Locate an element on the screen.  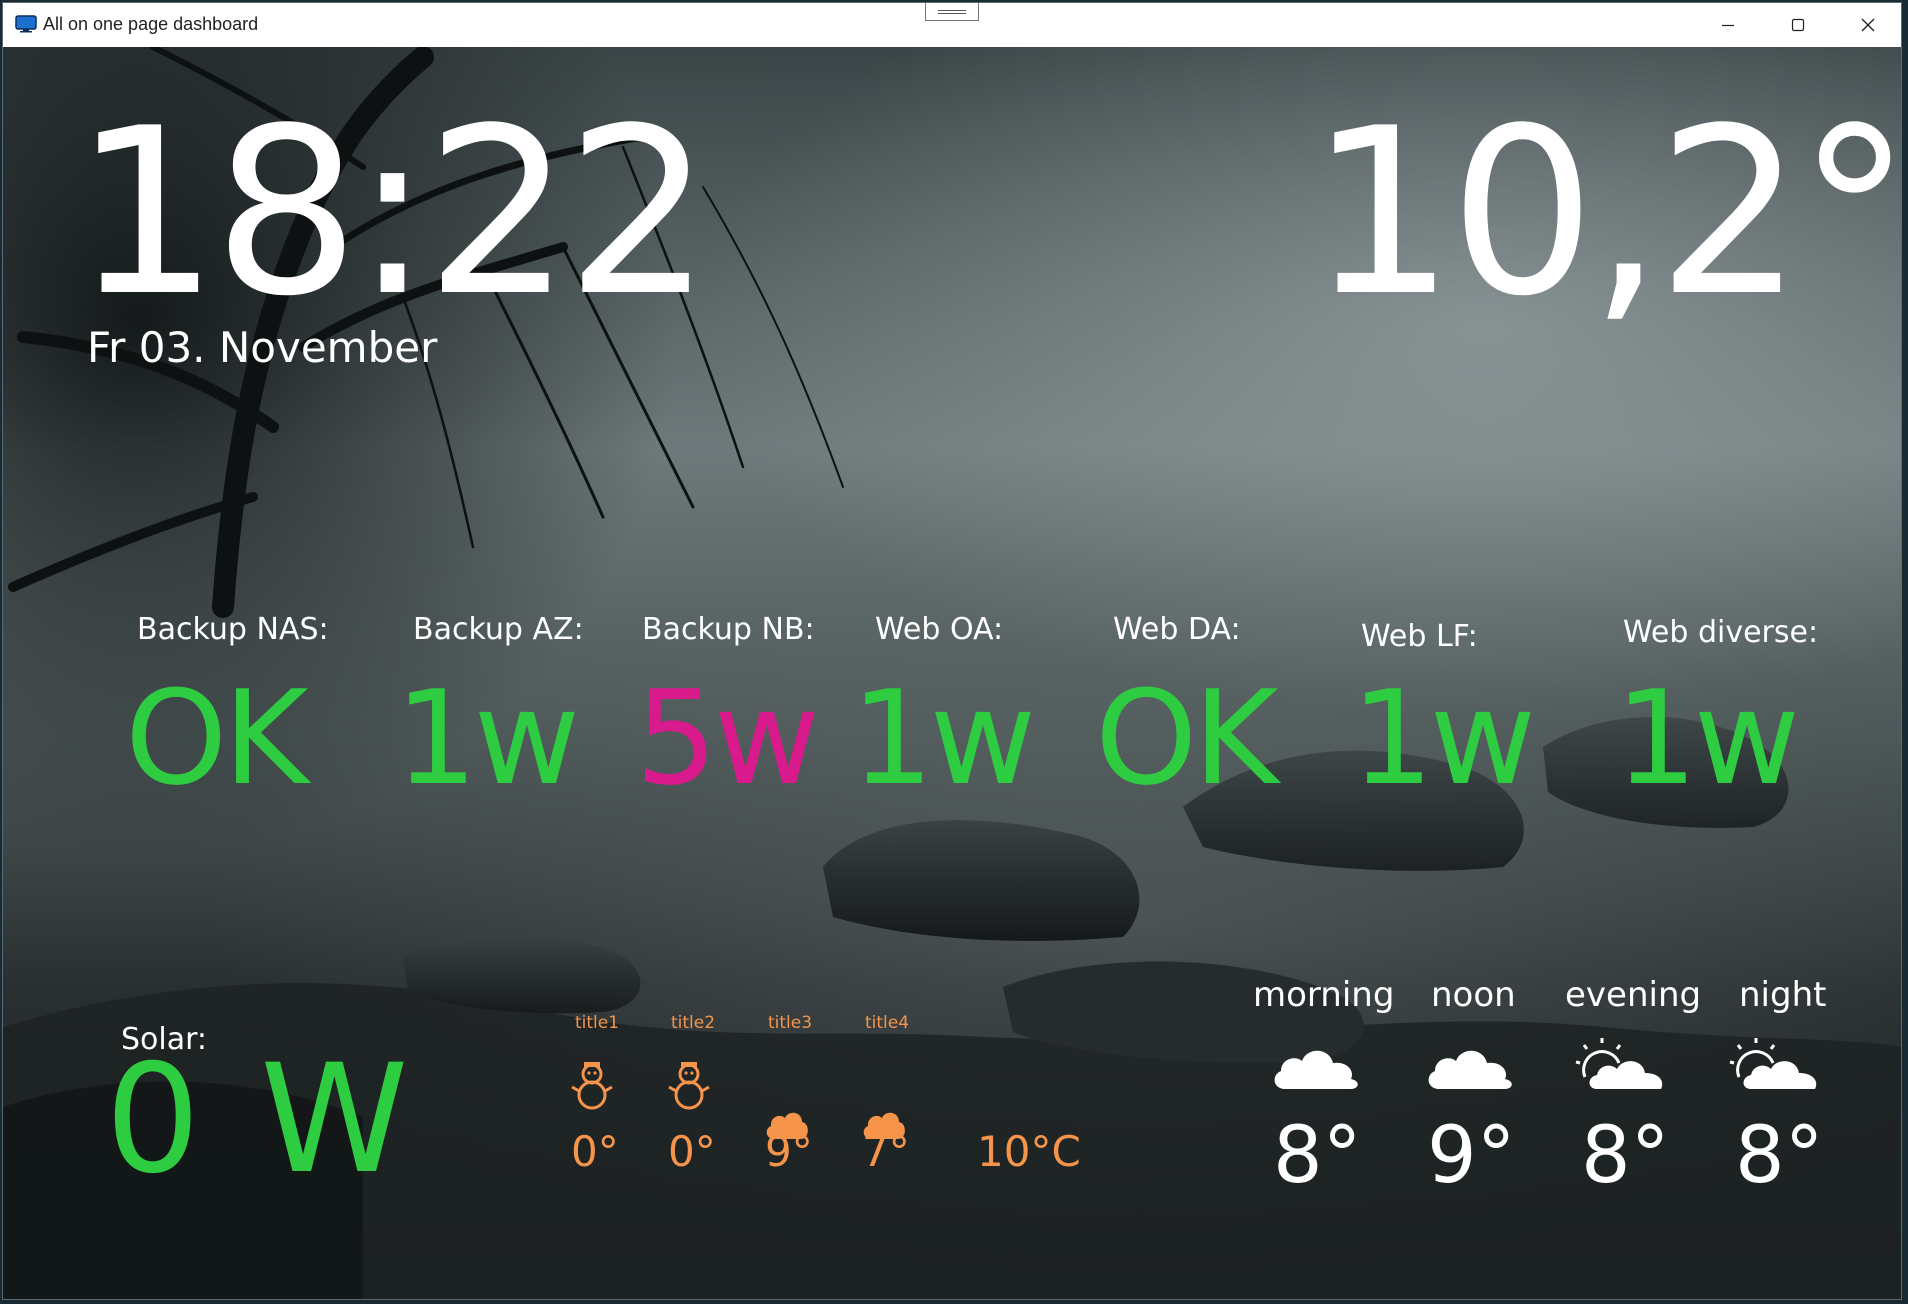
minimize-icon is located at coordinates (1728, 25).